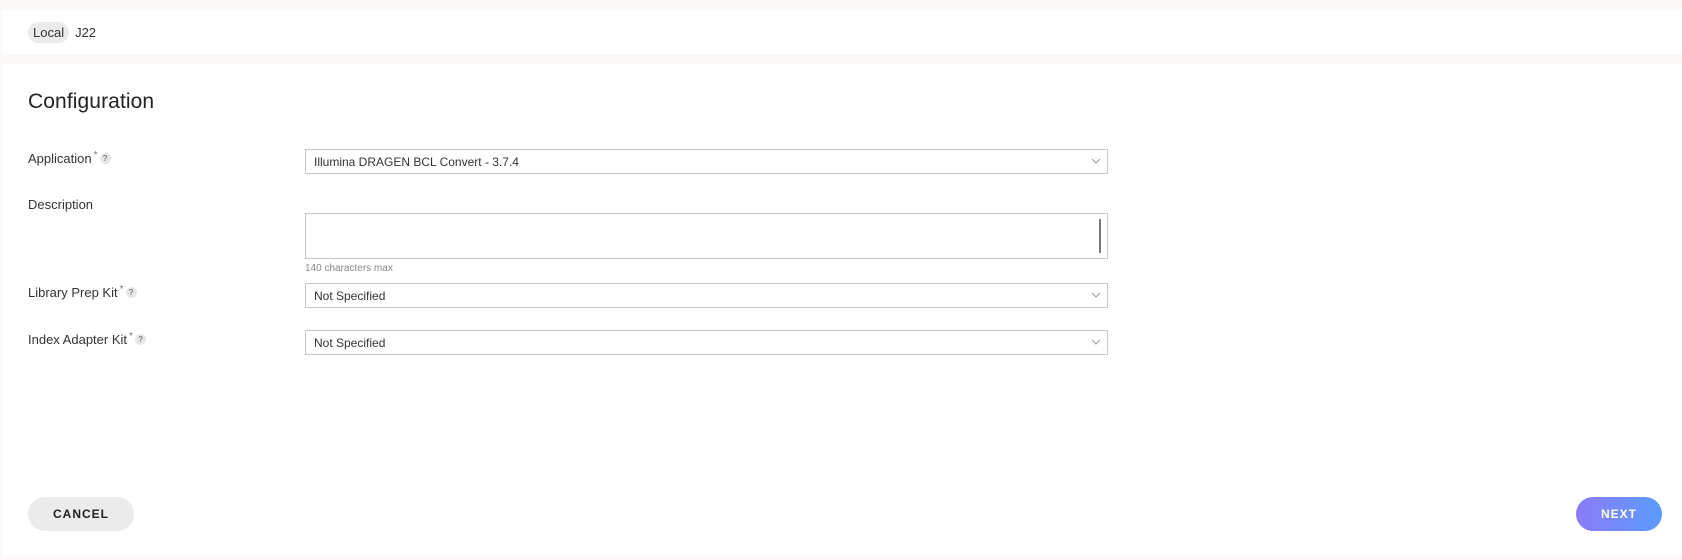  What do you see at coordinates (78, 339) in the screenshot?
I see `index-adapter-kit-label: Index Adapter Kit` at bounding box center [78, 339].